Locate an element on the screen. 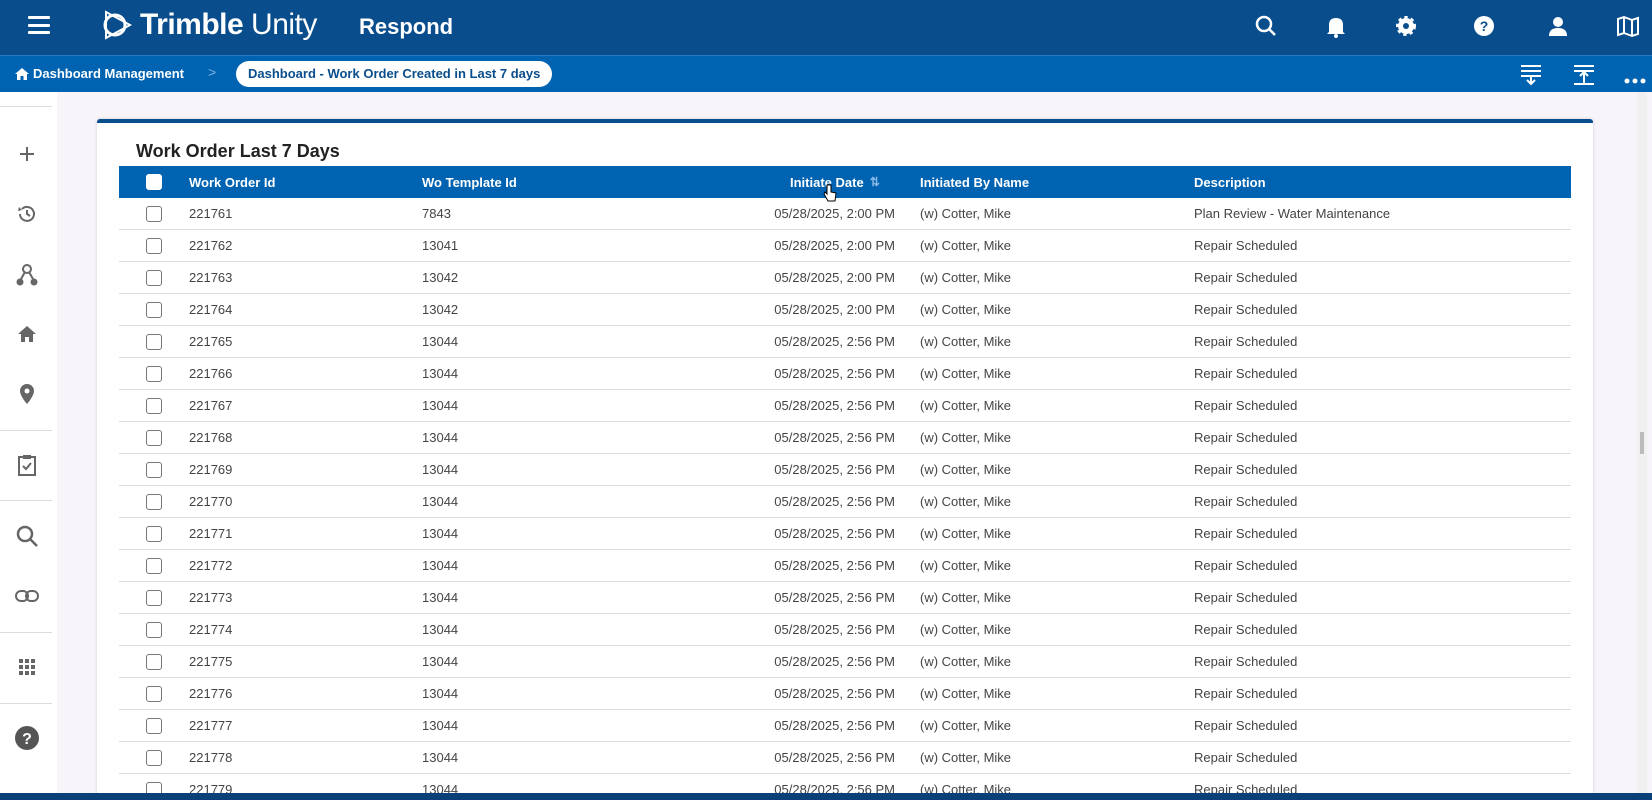 This screenshot has width=1652, height=800. filter-up-icon is located at coordinates (1584, 77).